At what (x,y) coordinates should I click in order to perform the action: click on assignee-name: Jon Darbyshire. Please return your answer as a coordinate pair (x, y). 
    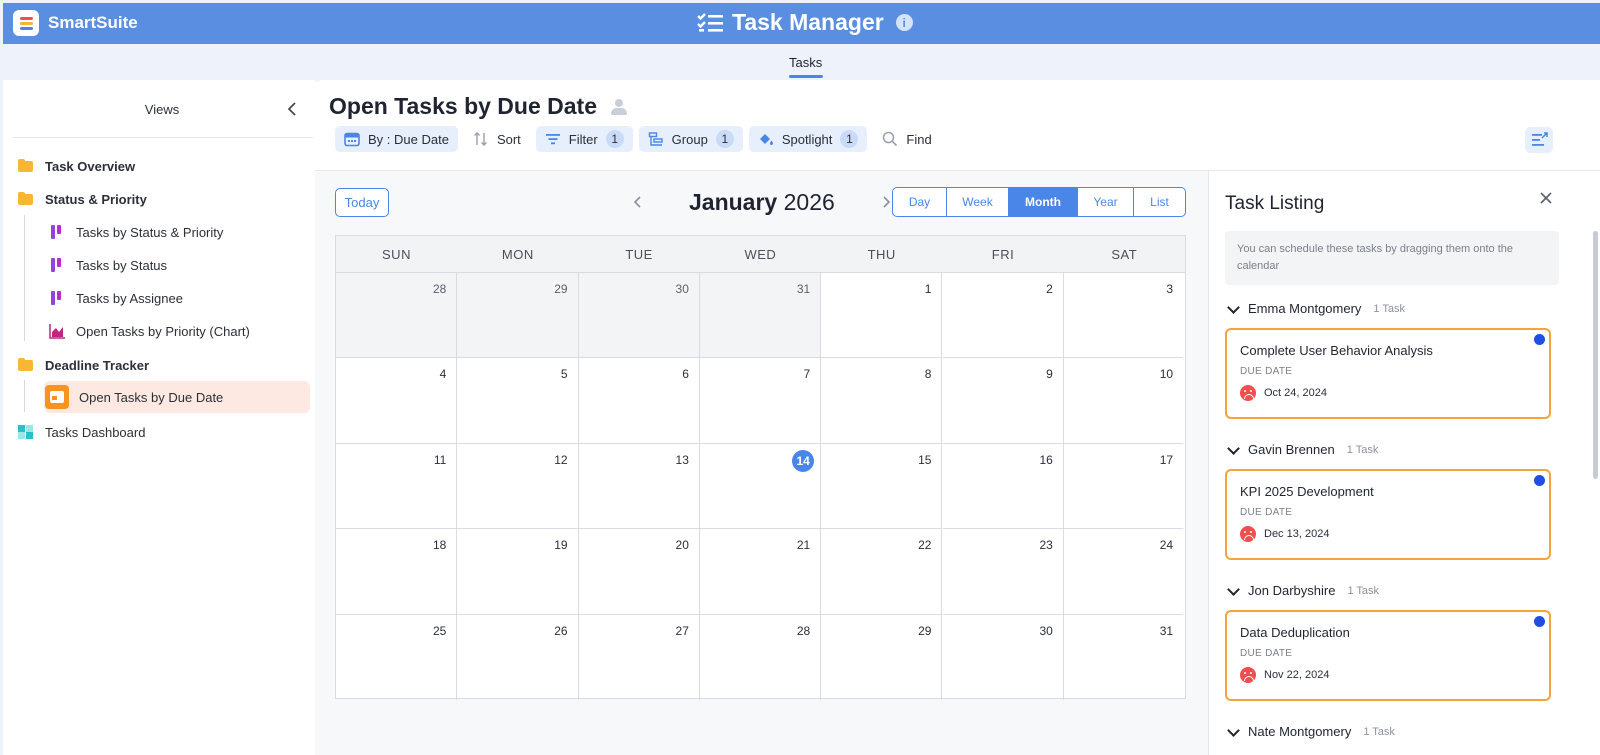
    Looking at the image, I should click on (1292, 590).